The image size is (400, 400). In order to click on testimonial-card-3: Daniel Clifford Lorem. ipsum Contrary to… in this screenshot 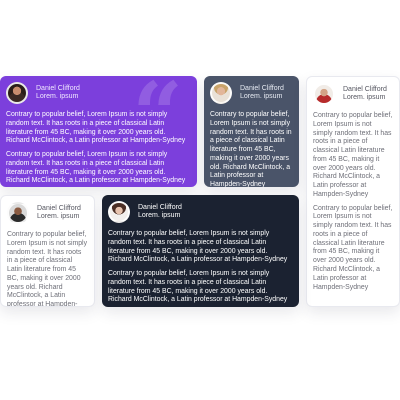, I will do `click(353, 191)`.